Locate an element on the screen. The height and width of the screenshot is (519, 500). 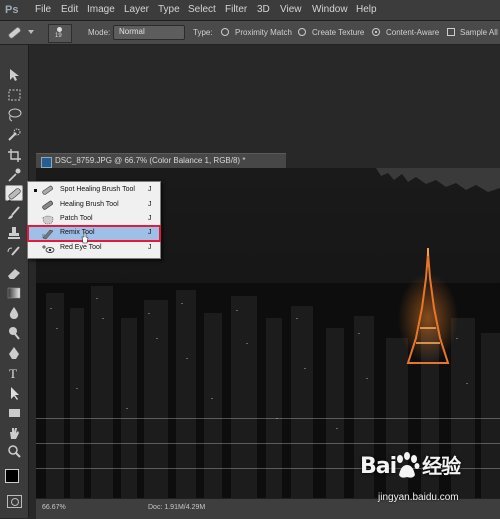
flyout-item-label: Red Eye Tool is located at coordinates (81, 247).